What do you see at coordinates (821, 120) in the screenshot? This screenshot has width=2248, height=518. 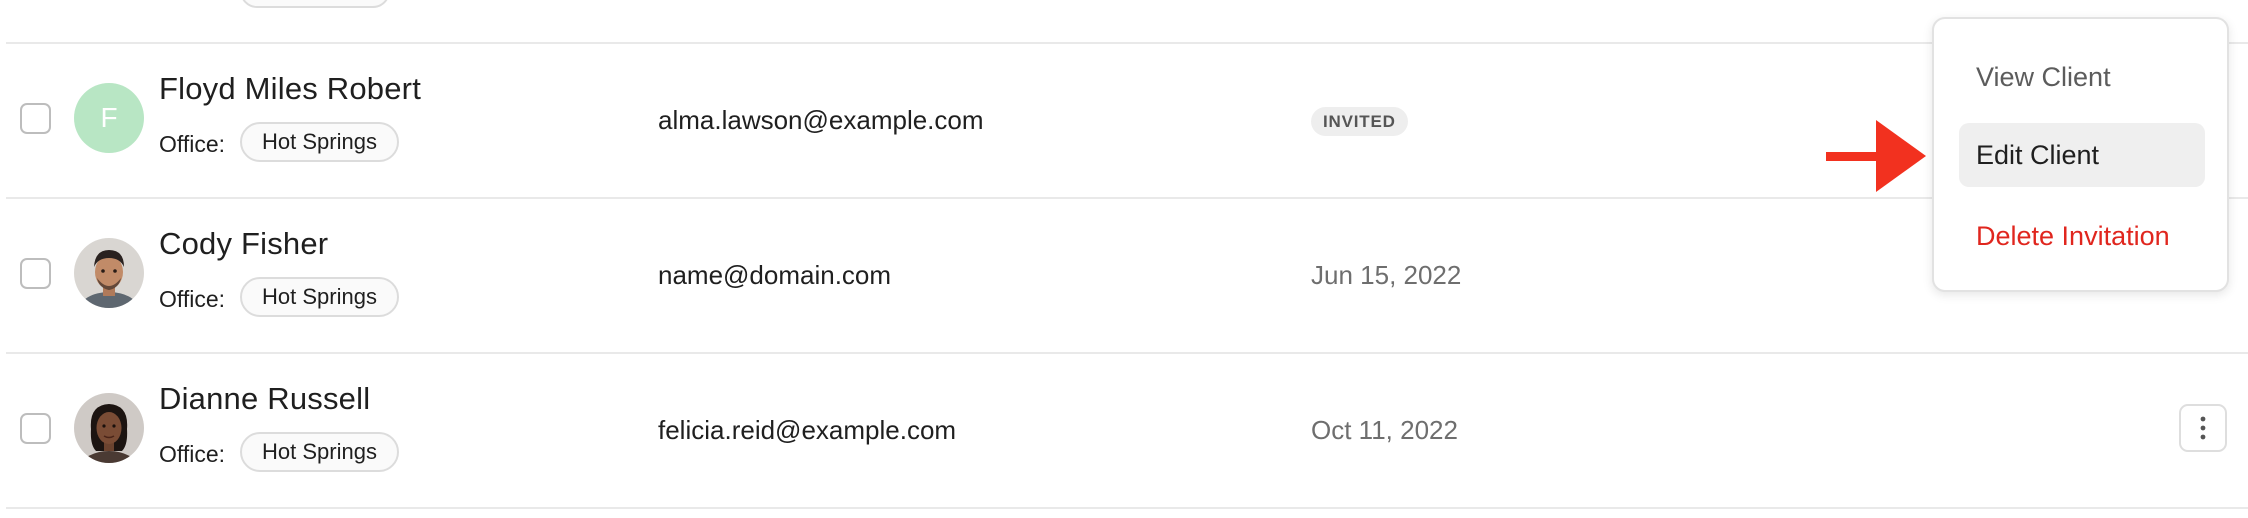 I see `client-email: alma.lawson@example.com` at bounding box center [821, 120].